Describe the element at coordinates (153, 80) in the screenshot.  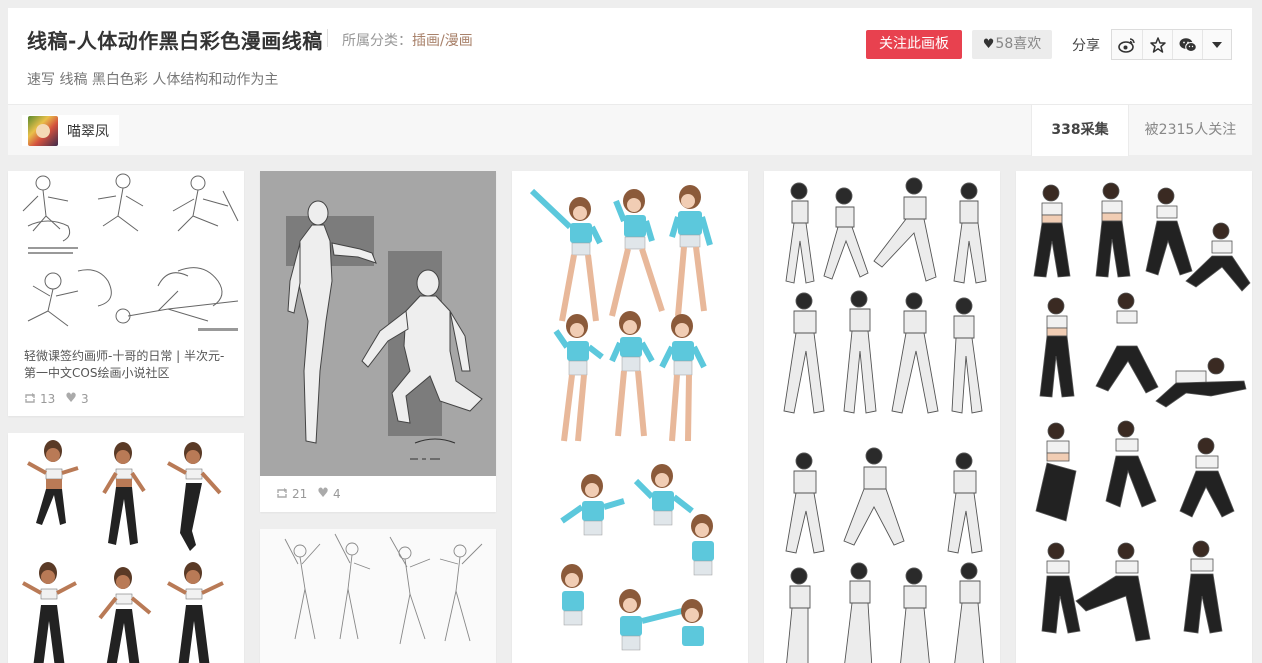
I see `board-description: 速写 线稿 黑白色彩 人体结构和动作为主` at that location.